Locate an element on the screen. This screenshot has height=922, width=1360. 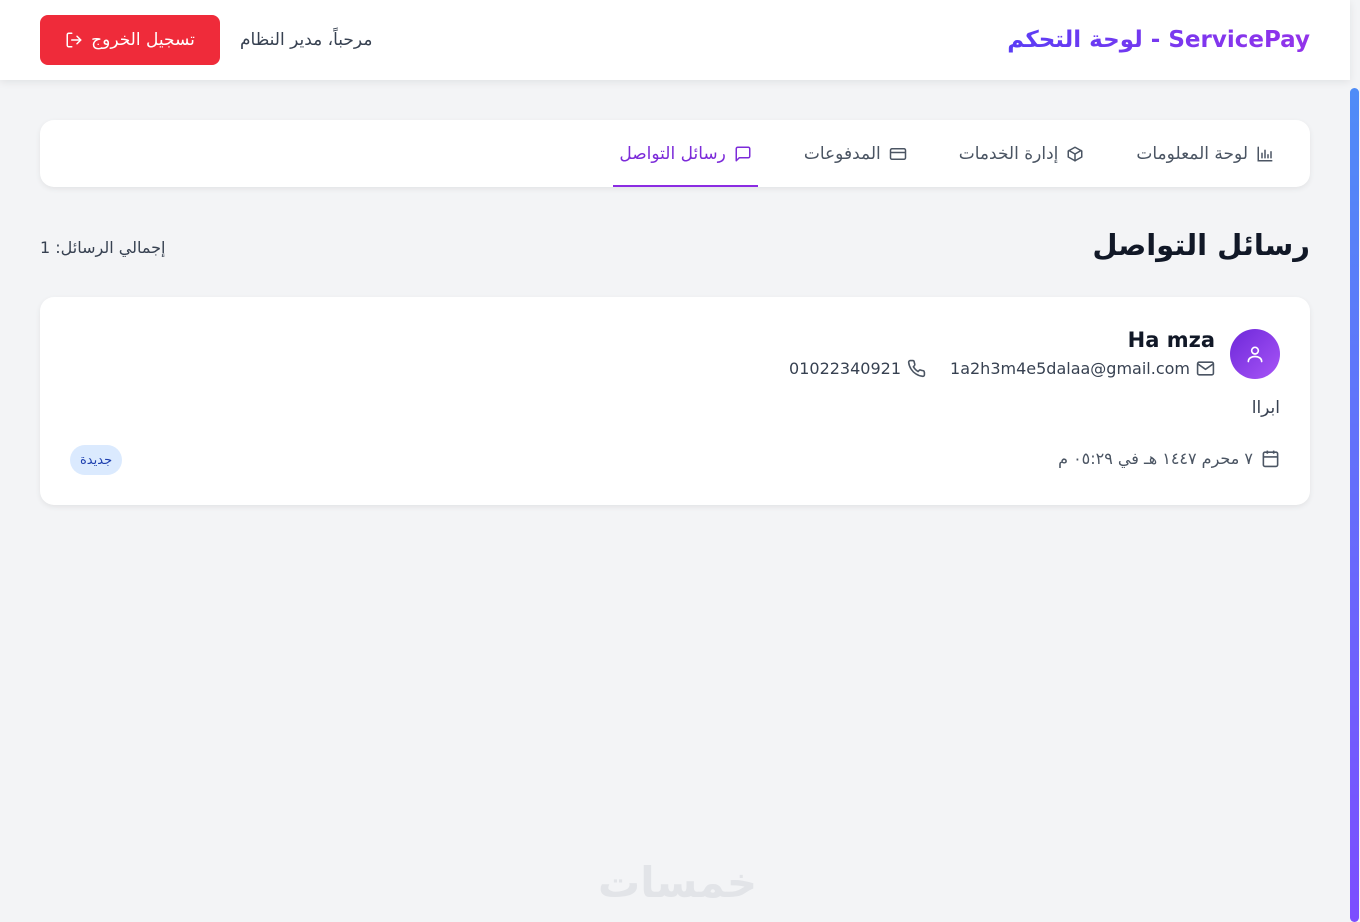
tab-label: المدفوعات is located at coordinates (842, 153).